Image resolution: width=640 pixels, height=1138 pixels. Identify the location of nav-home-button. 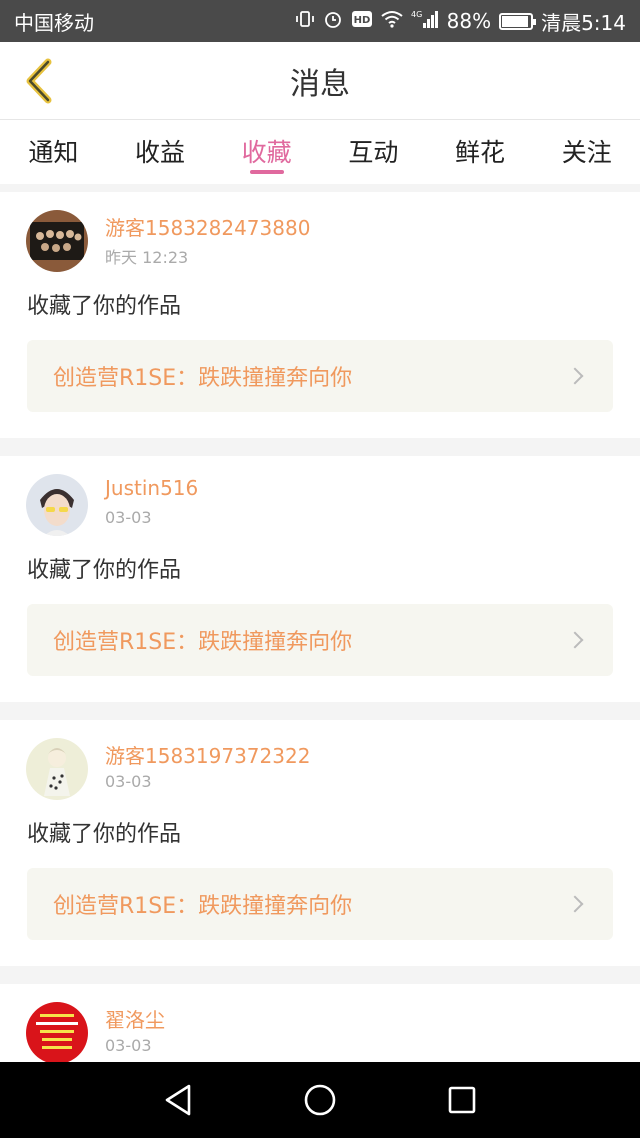
(320, 1100).